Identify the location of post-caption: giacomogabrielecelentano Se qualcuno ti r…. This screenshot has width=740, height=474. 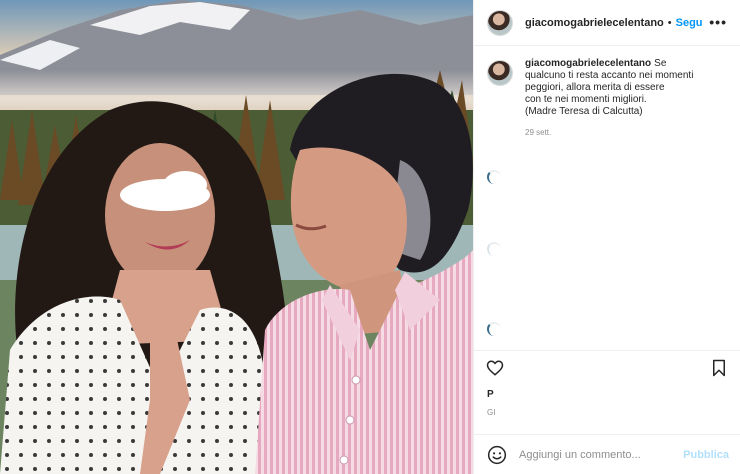
(607, 98).